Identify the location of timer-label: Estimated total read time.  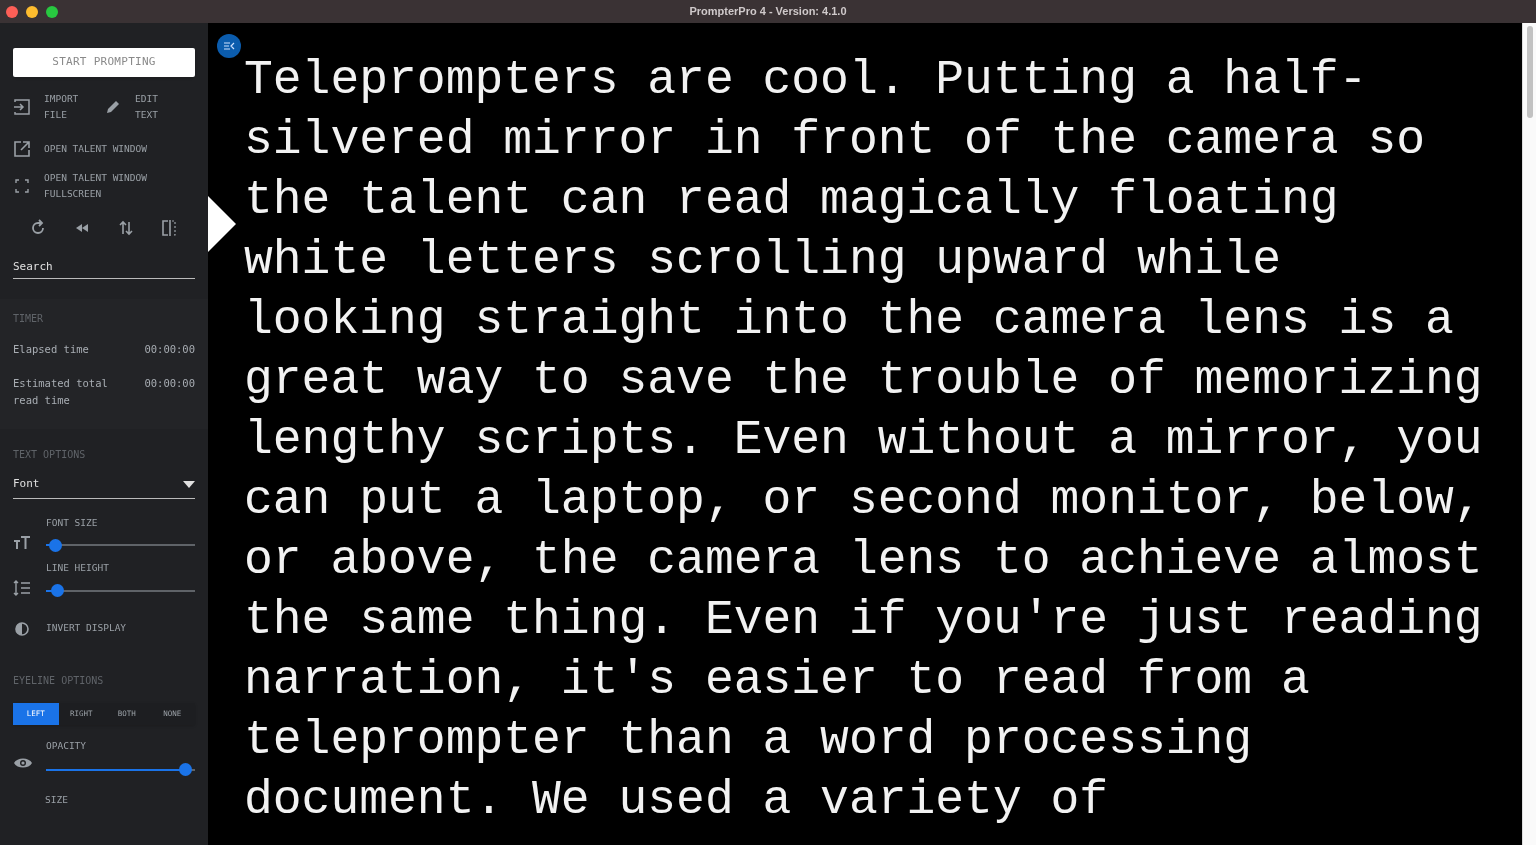
(60, 392).